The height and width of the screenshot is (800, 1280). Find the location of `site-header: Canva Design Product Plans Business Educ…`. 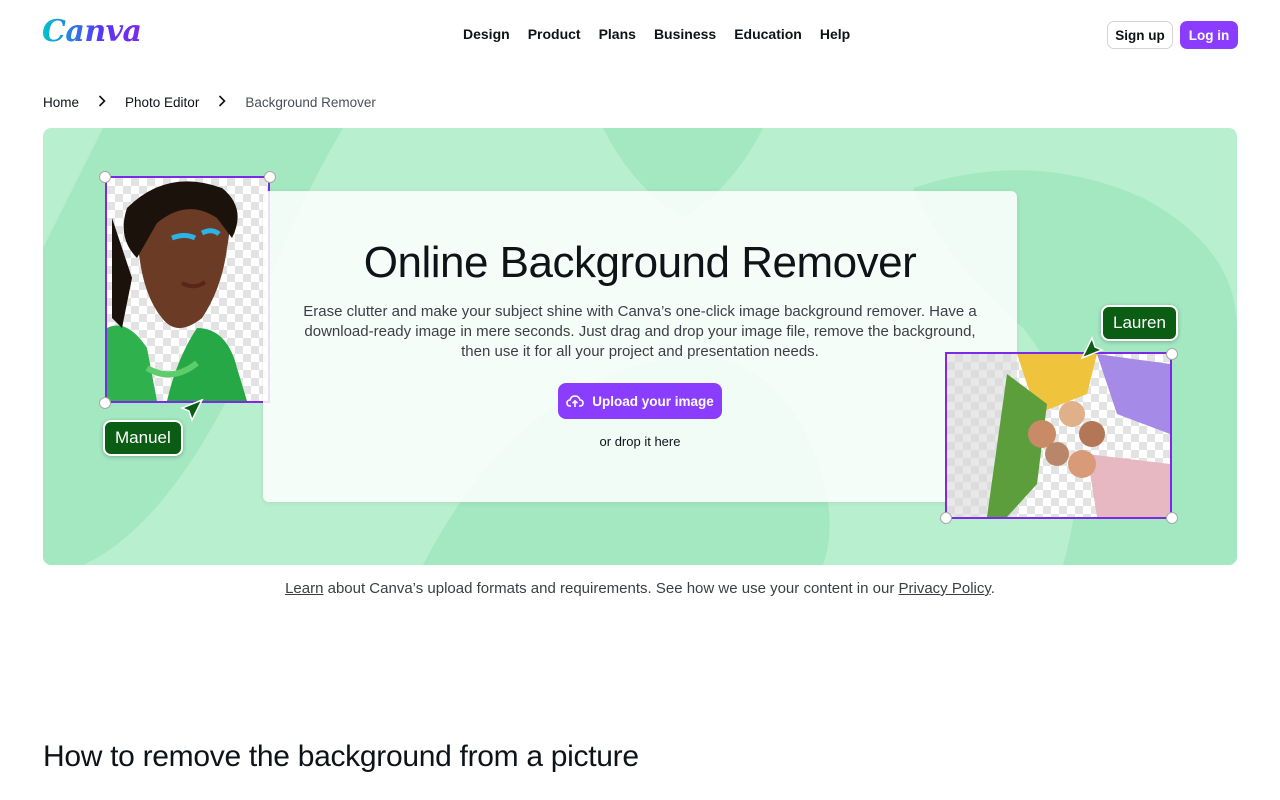

site-header: Canva Design Product Plans Business Educ… is located at coordinates (640, 35).